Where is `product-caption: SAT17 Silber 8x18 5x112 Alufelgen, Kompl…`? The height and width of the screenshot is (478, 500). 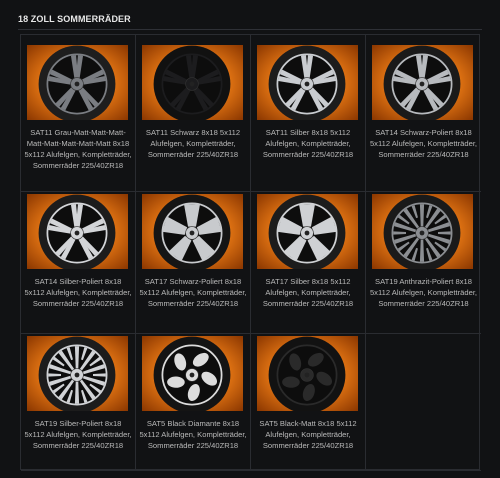 product-caption: SAT17 Silber 8x18 5x112 Alufelgen, Kompl… is located at coordinates (308, 292).